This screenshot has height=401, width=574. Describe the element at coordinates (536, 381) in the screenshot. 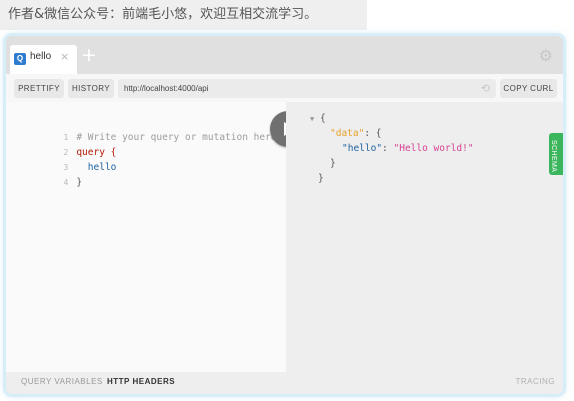

I see `tracing-tab: TRACING` at that location.